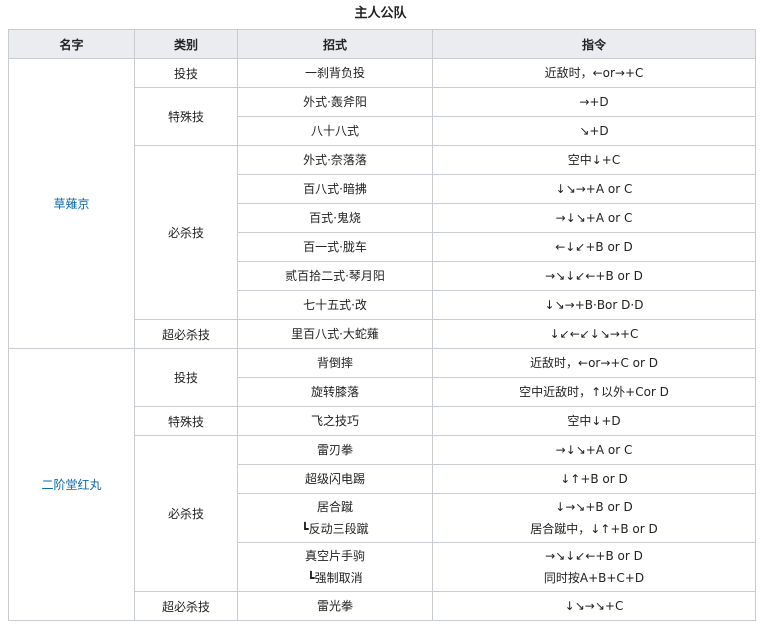 The image size is (761, 627). Describe the element at coordinates (335, 578) in the screenshot. I see `move-name: ┗强制取消` at that location.